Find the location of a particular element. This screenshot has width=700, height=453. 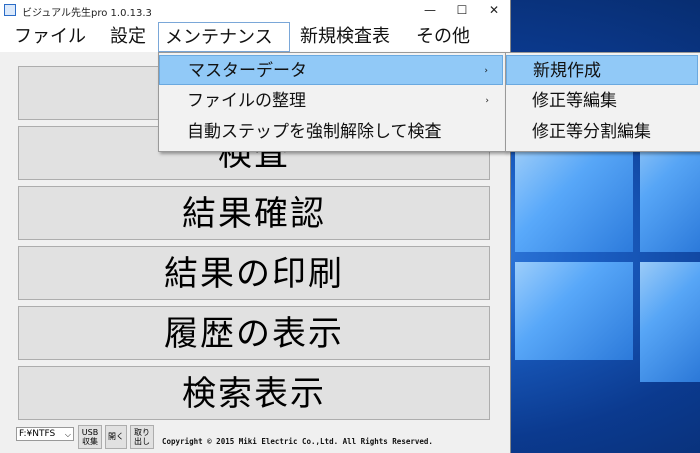

menu-item-new-create: 新規作成 is located at coordinates (602, 70).